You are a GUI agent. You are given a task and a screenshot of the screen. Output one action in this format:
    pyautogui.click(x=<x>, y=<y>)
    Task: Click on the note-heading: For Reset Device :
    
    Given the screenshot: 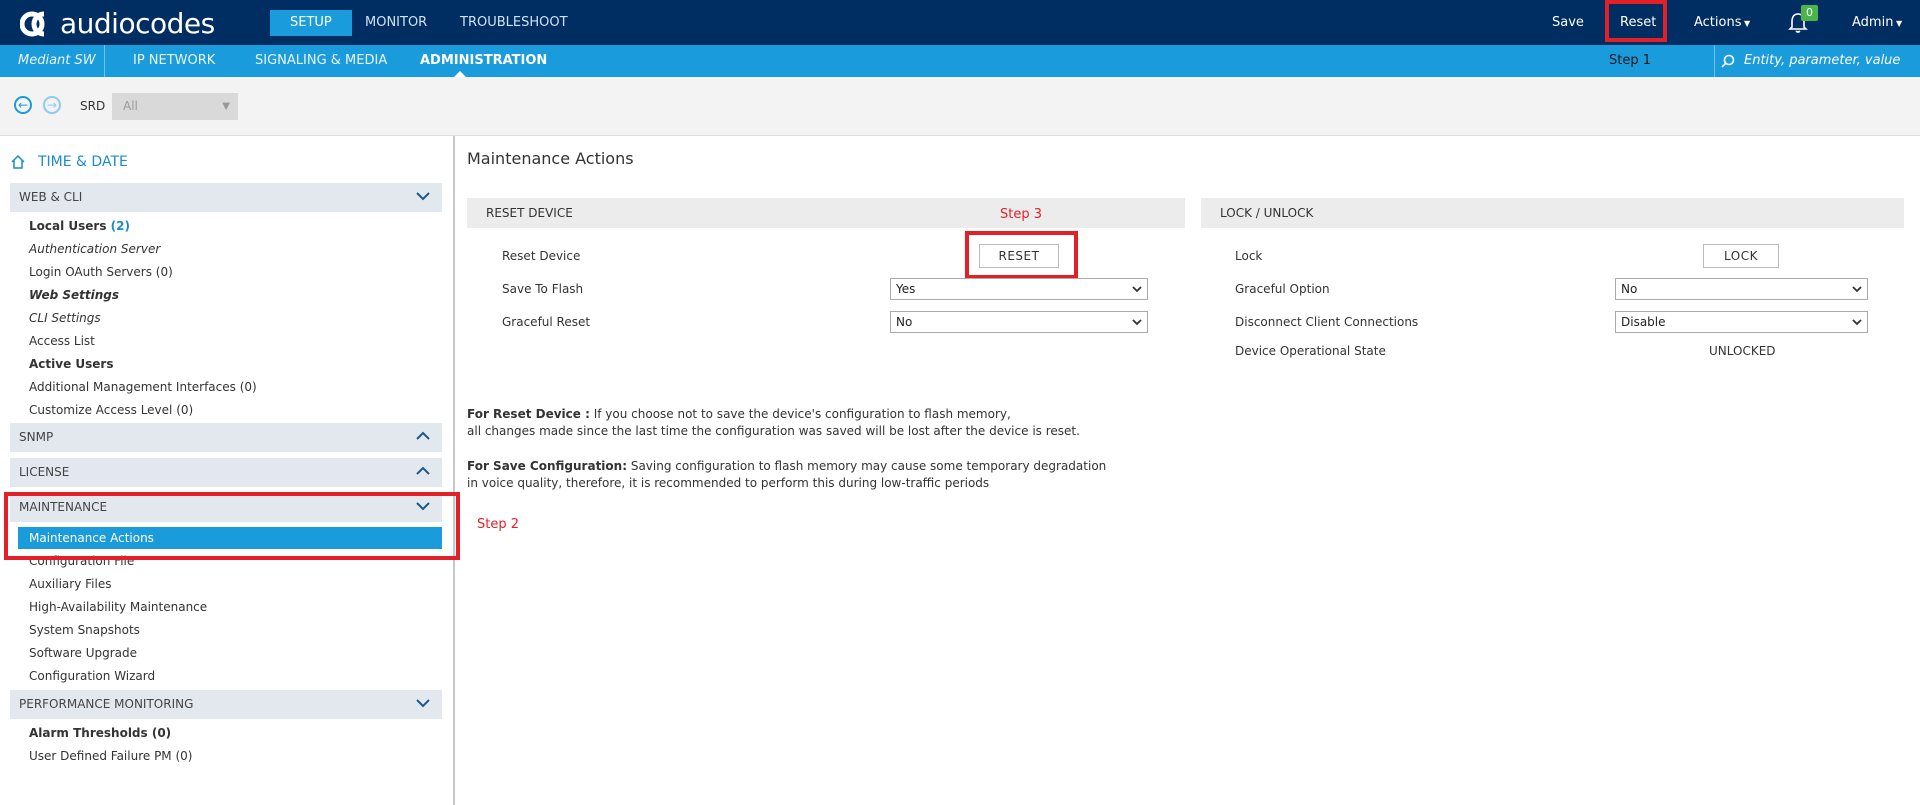 What is the action you would take?
    pyautogui.click(x=528, y=414)
    